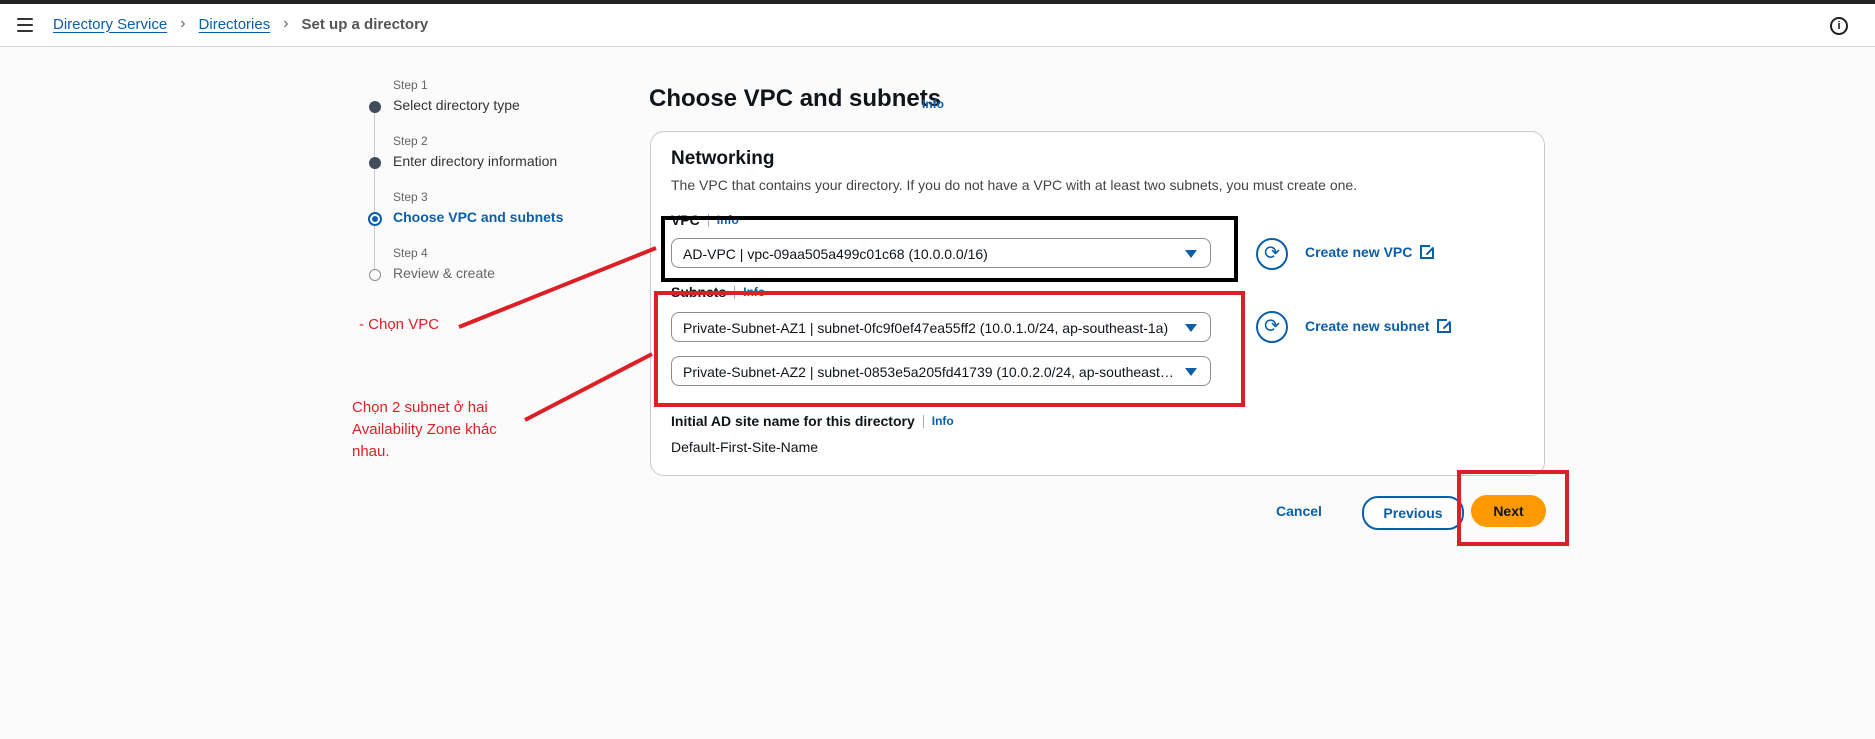 The width and height of the screenshot is (1875, 739). Describe the element at coordinates (371, 451) in the screenshot. I see `subnet-note-line-3: nhau.` at that location.